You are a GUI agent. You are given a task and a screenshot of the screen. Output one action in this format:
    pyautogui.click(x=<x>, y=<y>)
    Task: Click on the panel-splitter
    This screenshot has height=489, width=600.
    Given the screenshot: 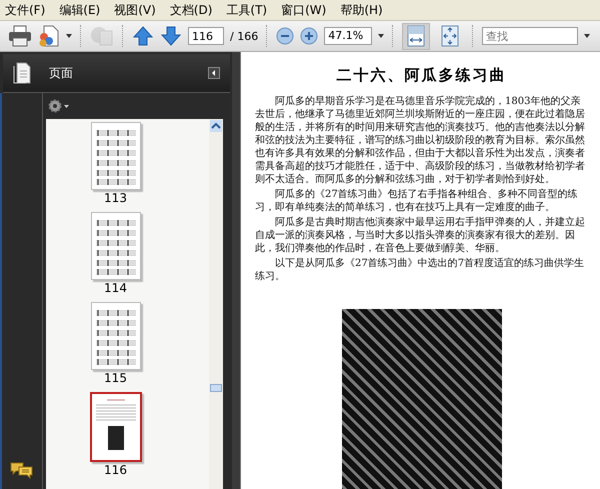 What is the action you would take?
    pyautogui.click(x=236, y=270)
    